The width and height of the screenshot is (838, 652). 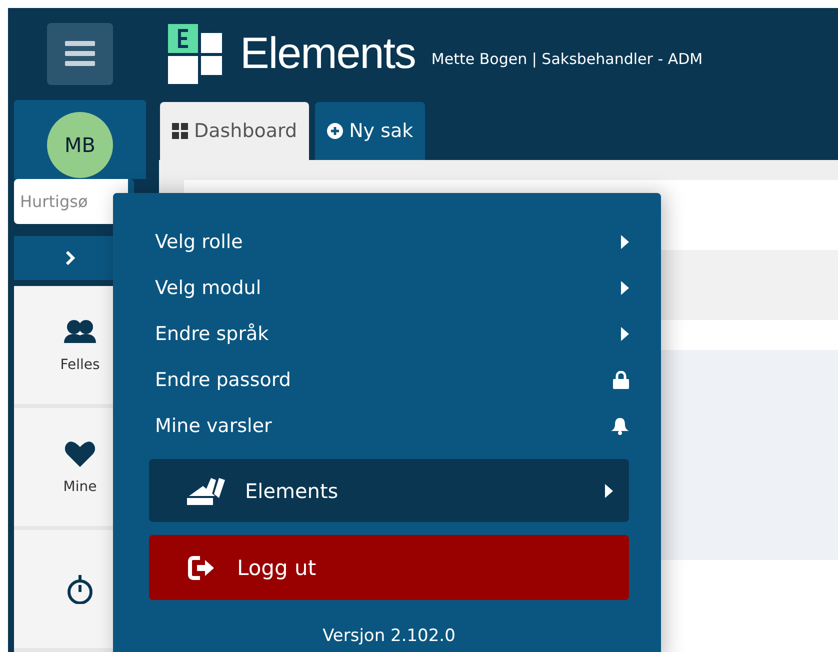 I want to click on logout-button: Logg ut, so click(x=389, y=567).